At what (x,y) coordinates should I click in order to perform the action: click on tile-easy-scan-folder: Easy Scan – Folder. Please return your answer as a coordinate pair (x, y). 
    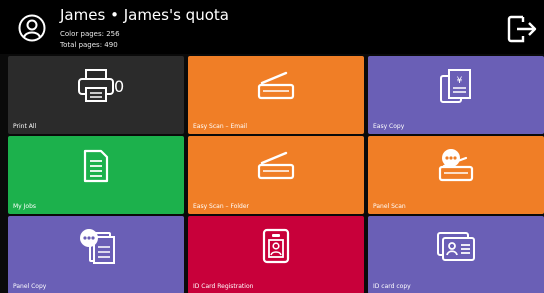
    Looking at the image, I should click on (276, 175).